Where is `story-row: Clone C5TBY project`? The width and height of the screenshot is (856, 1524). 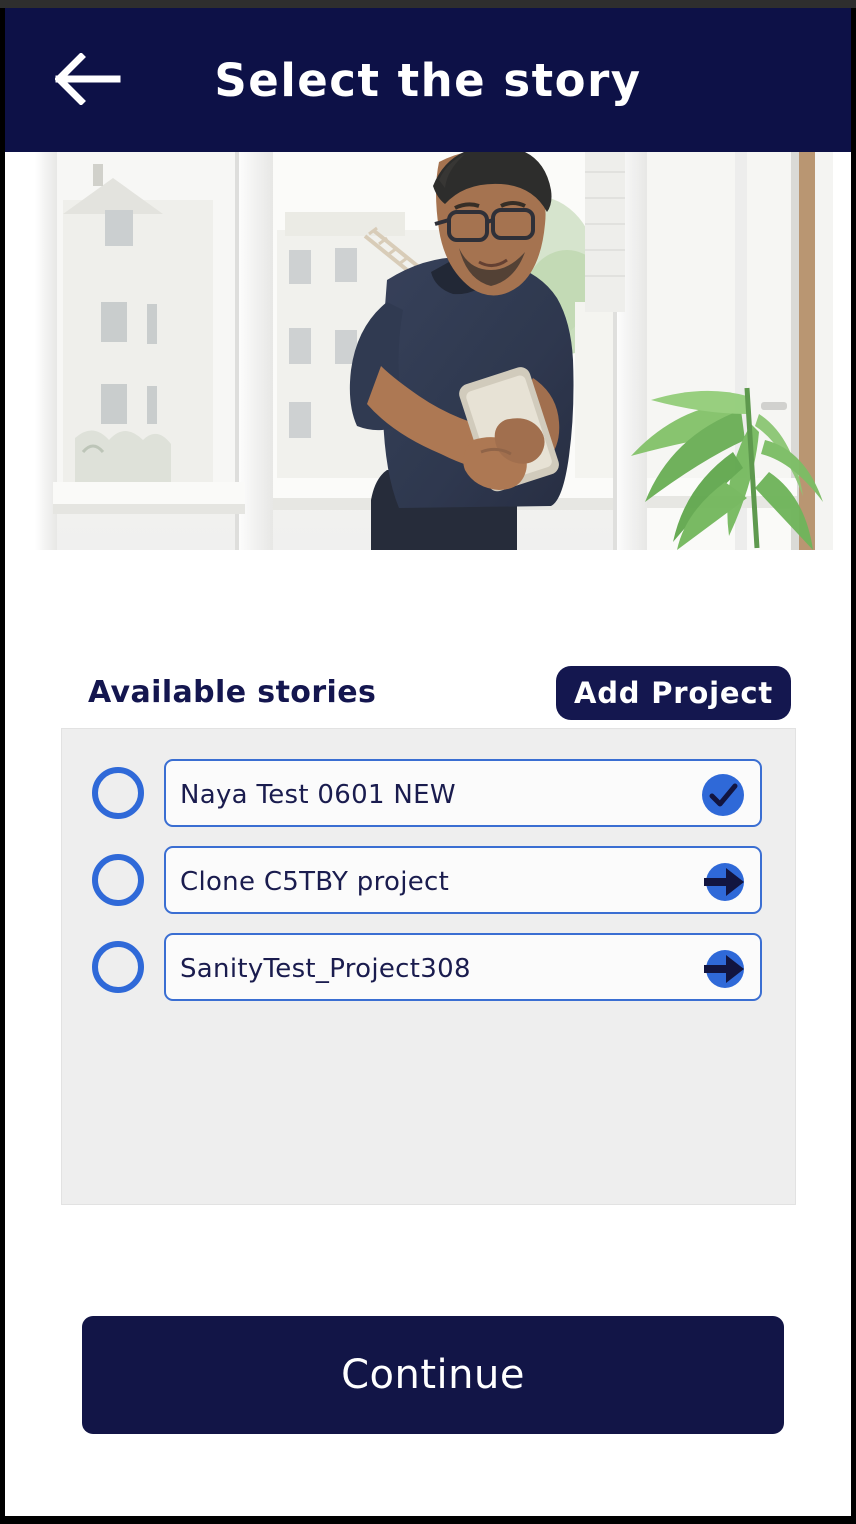 story-row: Clone C5TBY project is located at coordinates (429, 880).